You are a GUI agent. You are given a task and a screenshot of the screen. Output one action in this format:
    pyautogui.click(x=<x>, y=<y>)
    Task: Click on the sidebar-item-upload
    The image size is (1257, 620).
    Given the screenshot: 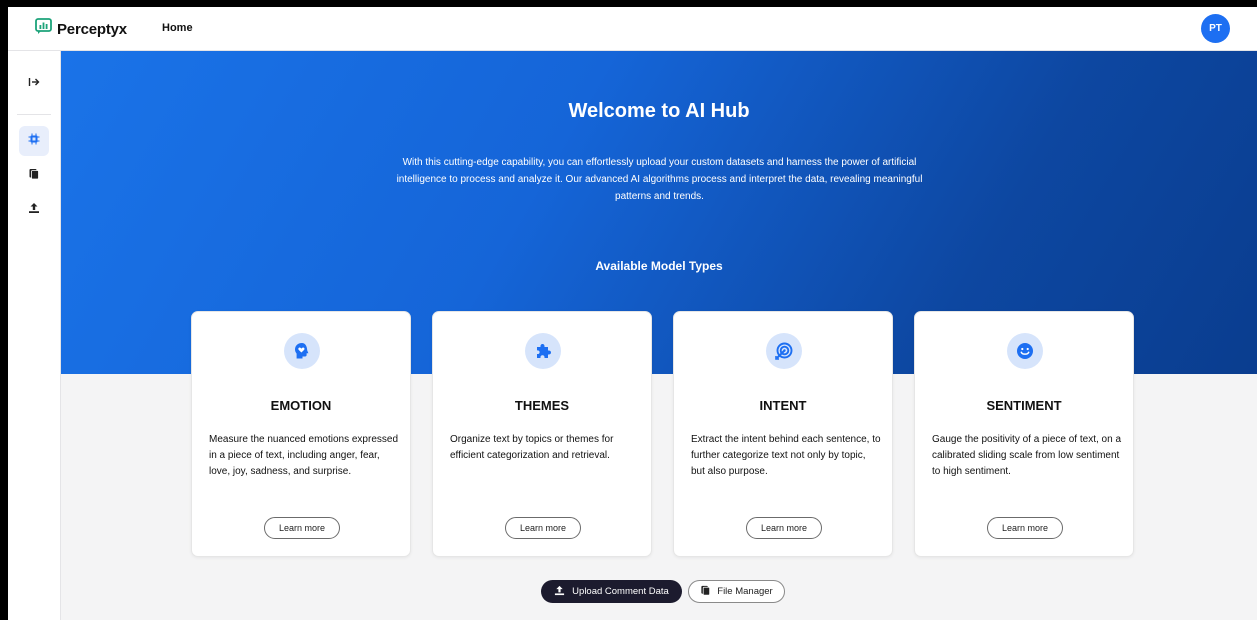 What is the action you would take?
    pyautogui.click(x=34, y=210)
    